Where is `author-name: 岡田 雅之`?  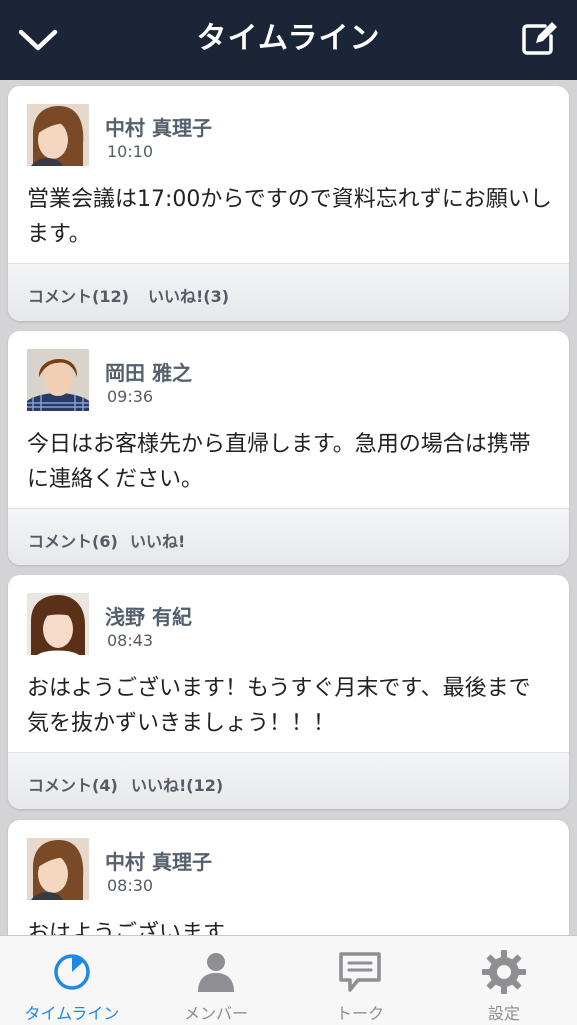
author-name: 岡田 雅之 is located at coordinates (148, 371).